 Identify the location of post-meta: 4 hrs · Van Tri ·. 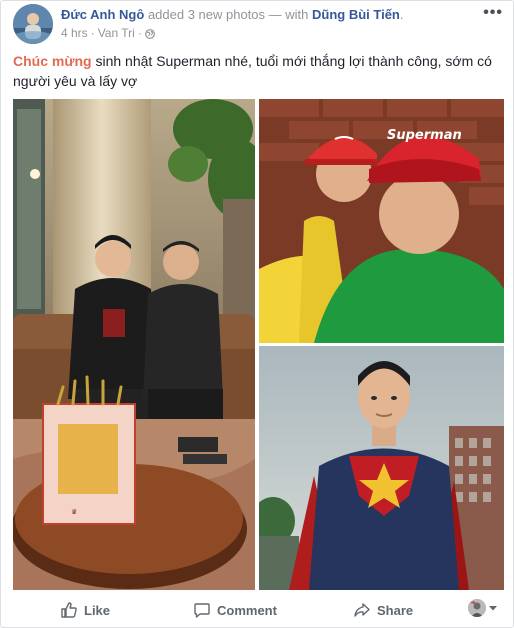
(108, 33).